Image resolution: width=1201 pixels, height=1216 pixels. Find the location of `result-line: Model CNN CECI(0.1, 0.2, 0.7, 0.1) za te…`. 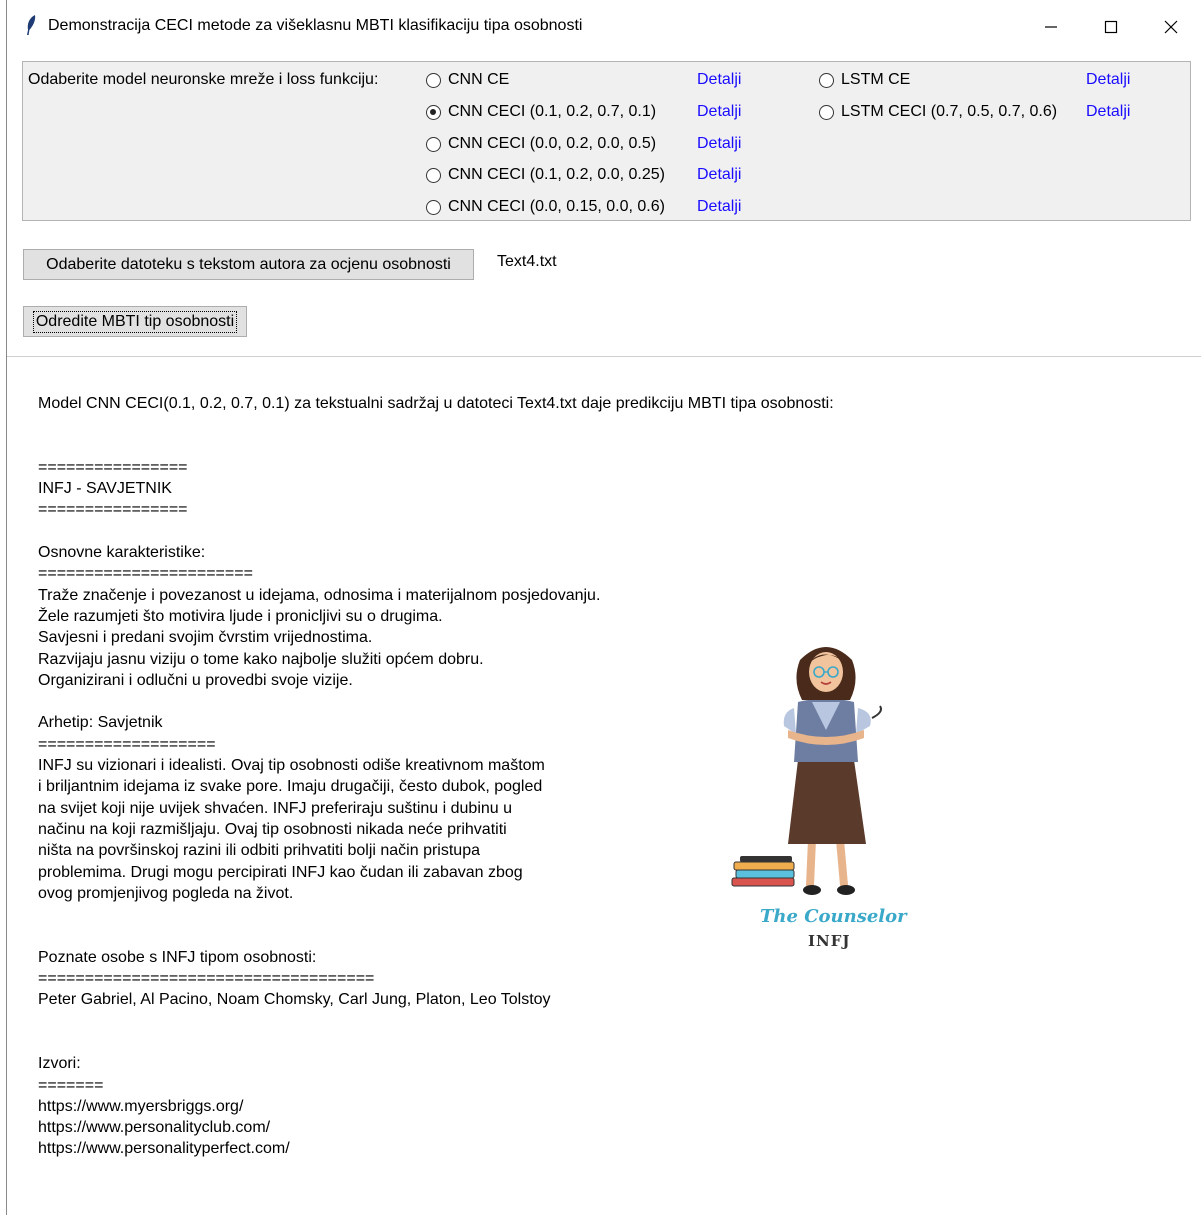

result-line: Model CNN CECI(0.1, 0.2, 0.7, 0.1) za te… is located at coordinates (436, 403).